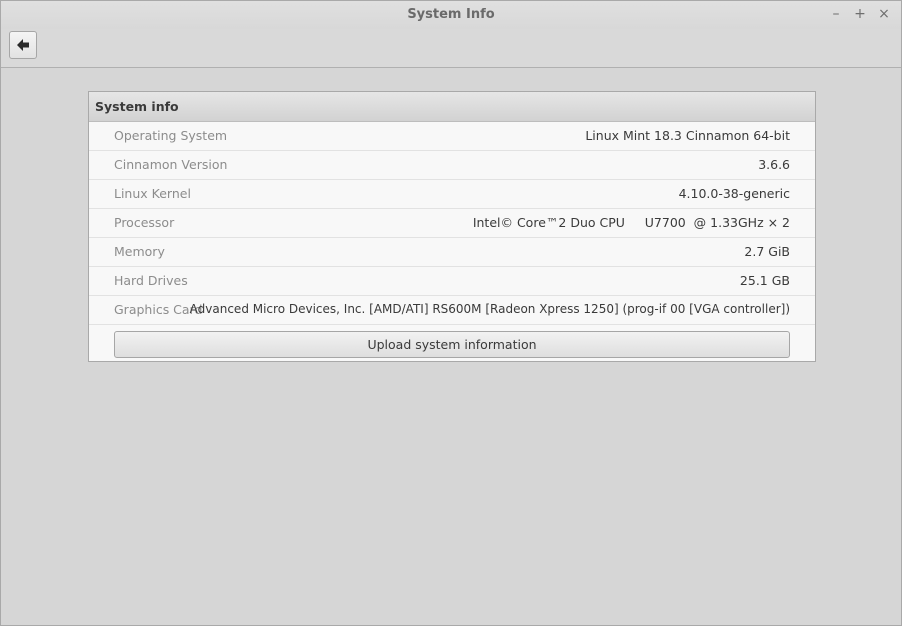  What do you see at coordinates (452, 194) in the screenshot?
I see `info-row-linux-kernel: Linux Kernel 4.10.0-38-generic` at bounding box center [452, 194].